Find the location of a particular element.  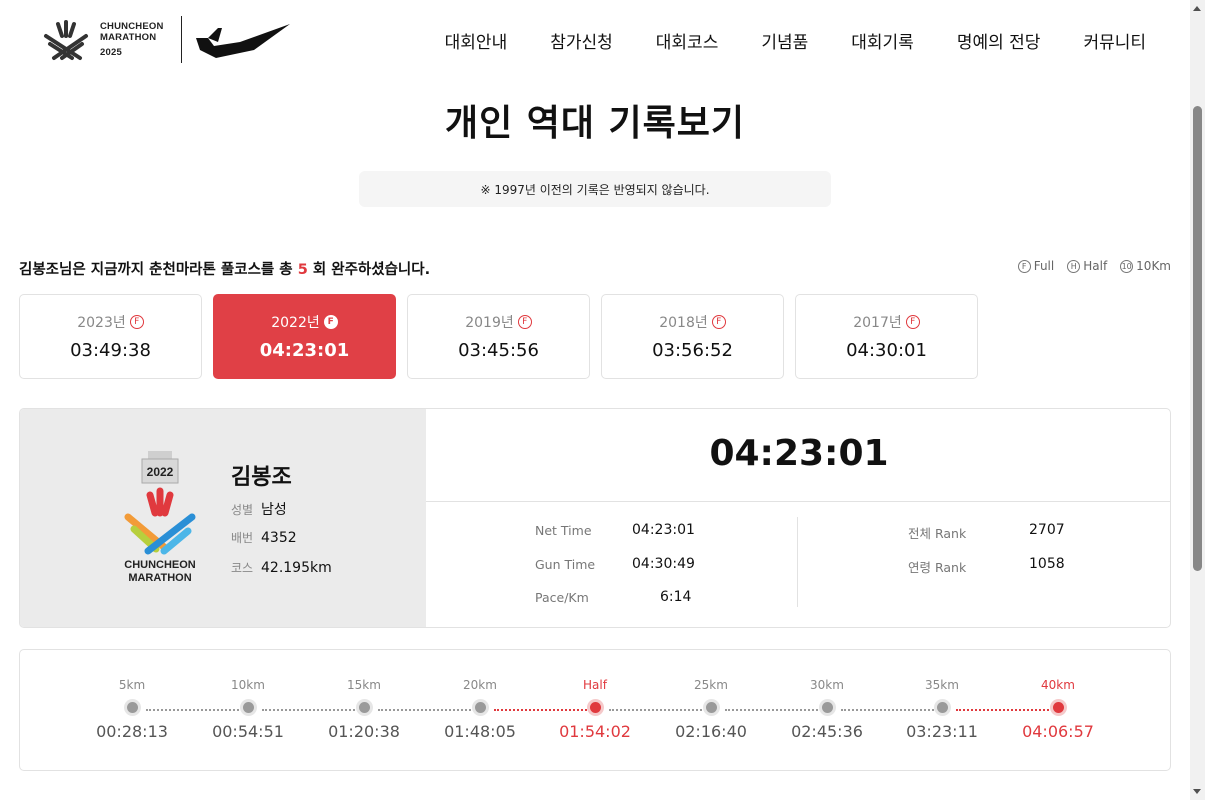

stat-value: 04:23:01 is located at coordinates (663, 530).